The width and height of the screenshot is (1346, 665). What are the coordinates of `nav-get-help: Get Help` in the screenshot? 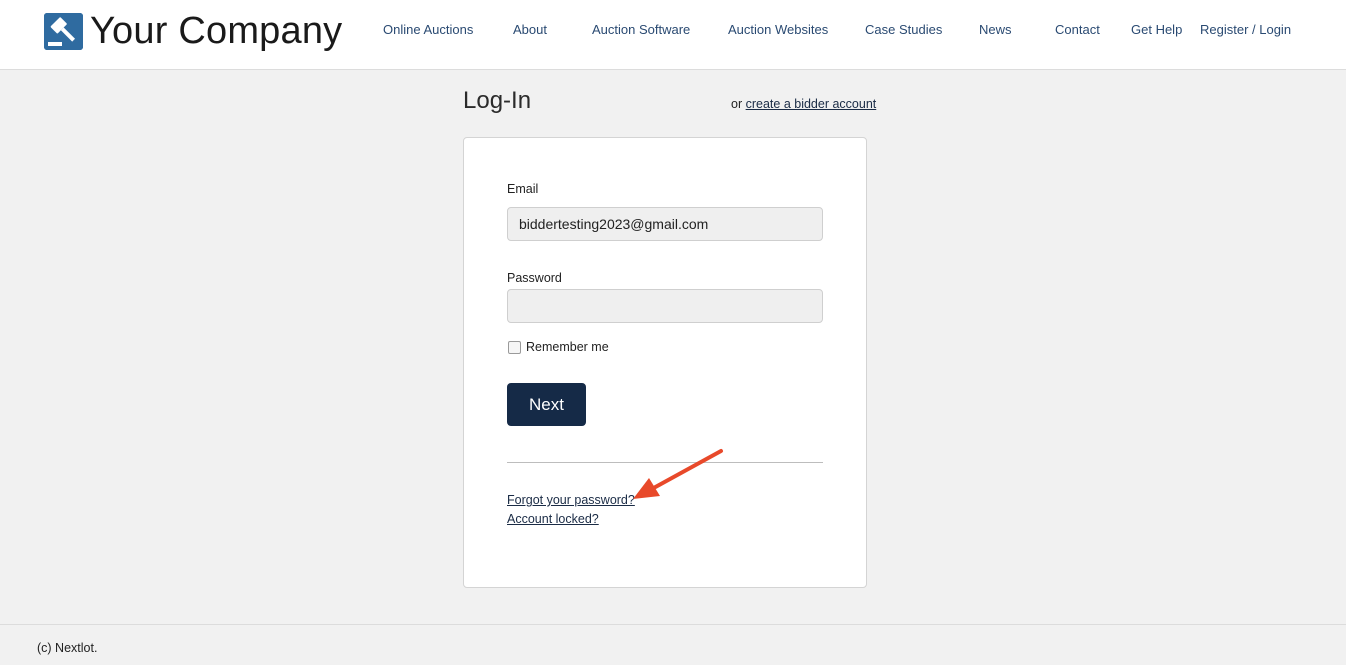 It's located at (1156, 29).